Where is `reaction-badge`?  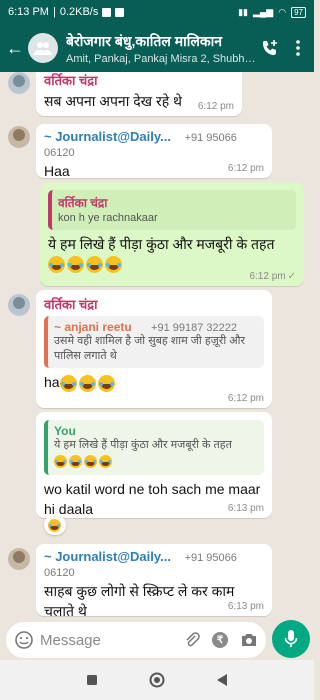 reaction-badge is located at coordinates (55, 525).